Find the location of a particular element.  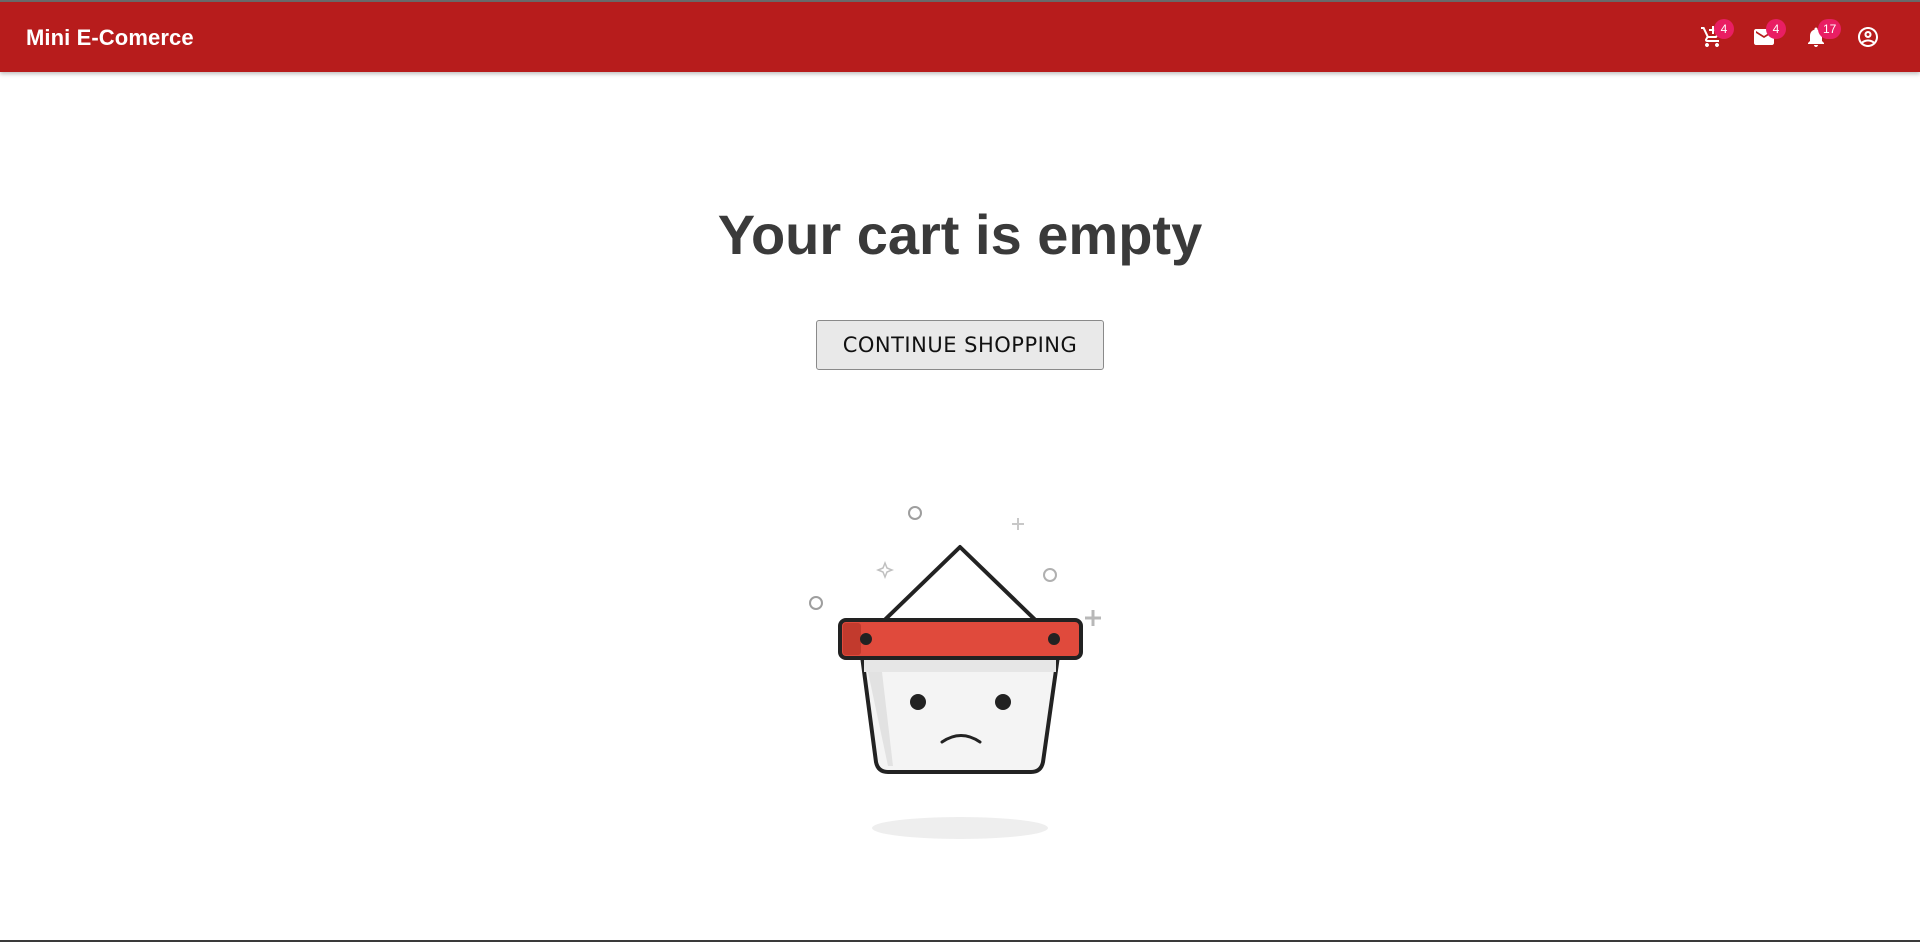

app-bar: Mini E-Comerce 4 4 17 is located at coordinates (960, 37).